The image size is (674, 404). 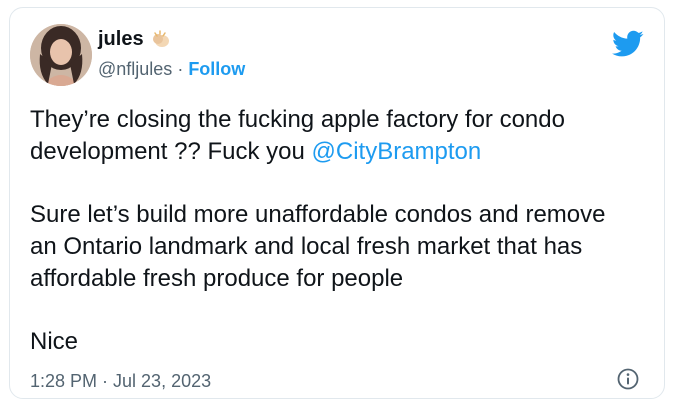 What do you see at coordinates (54, 341) in the screenshot?
I see `tweet-paragraph-3: Nice` at bounding box center [54, 341].